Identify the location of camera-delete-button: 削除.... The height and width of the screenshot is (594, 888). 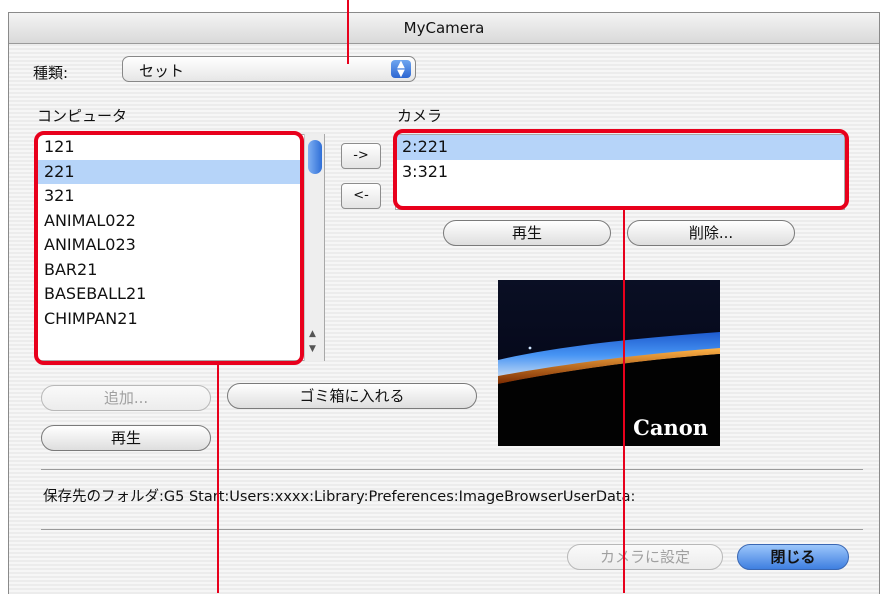
(711, 233).